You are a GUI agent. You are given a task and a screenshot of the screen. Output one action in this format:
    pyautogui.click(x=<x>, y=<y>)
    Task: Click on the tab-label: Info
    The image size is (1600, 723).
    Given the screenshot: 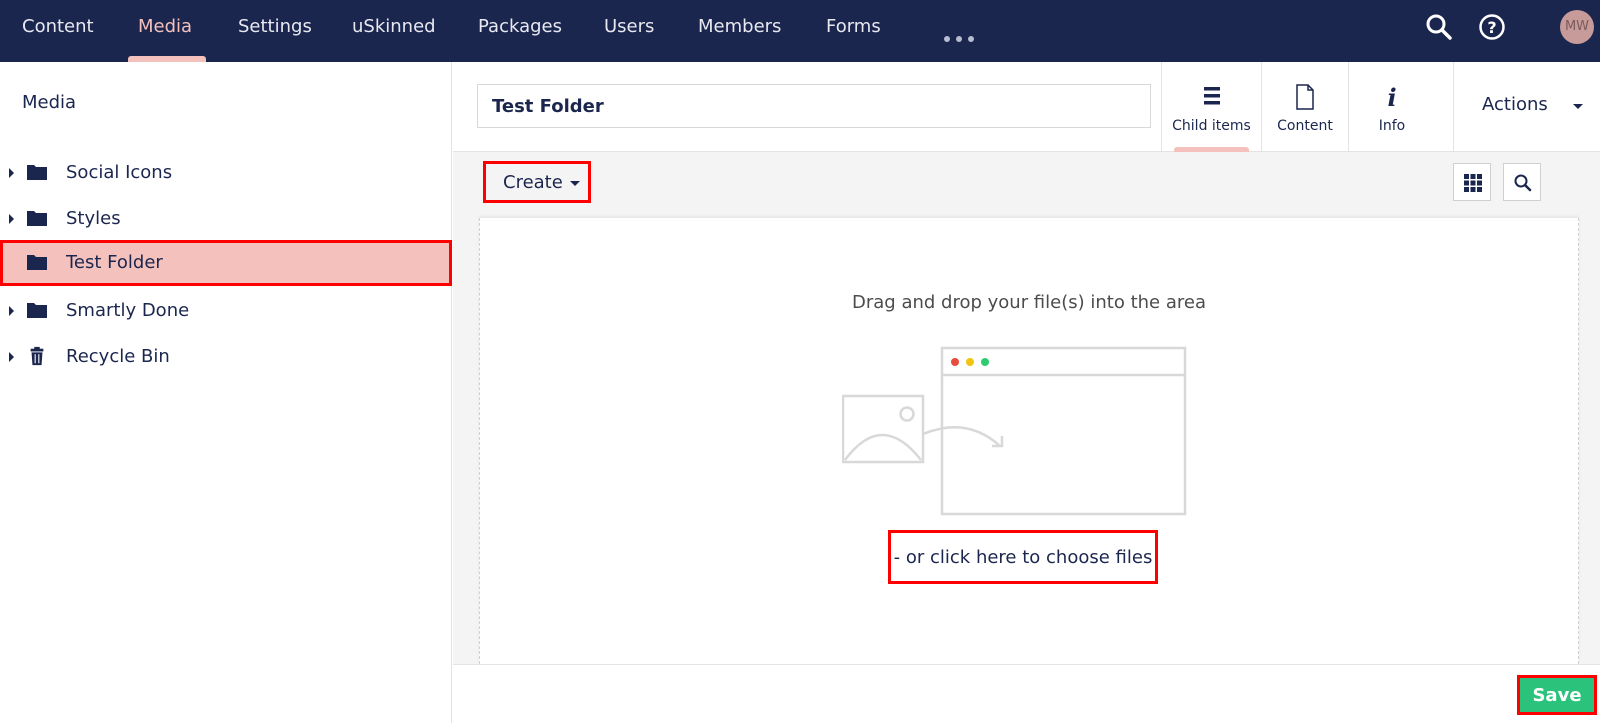 What is the action you would take?
    pyautogui.click(x=1392, y=126)
    